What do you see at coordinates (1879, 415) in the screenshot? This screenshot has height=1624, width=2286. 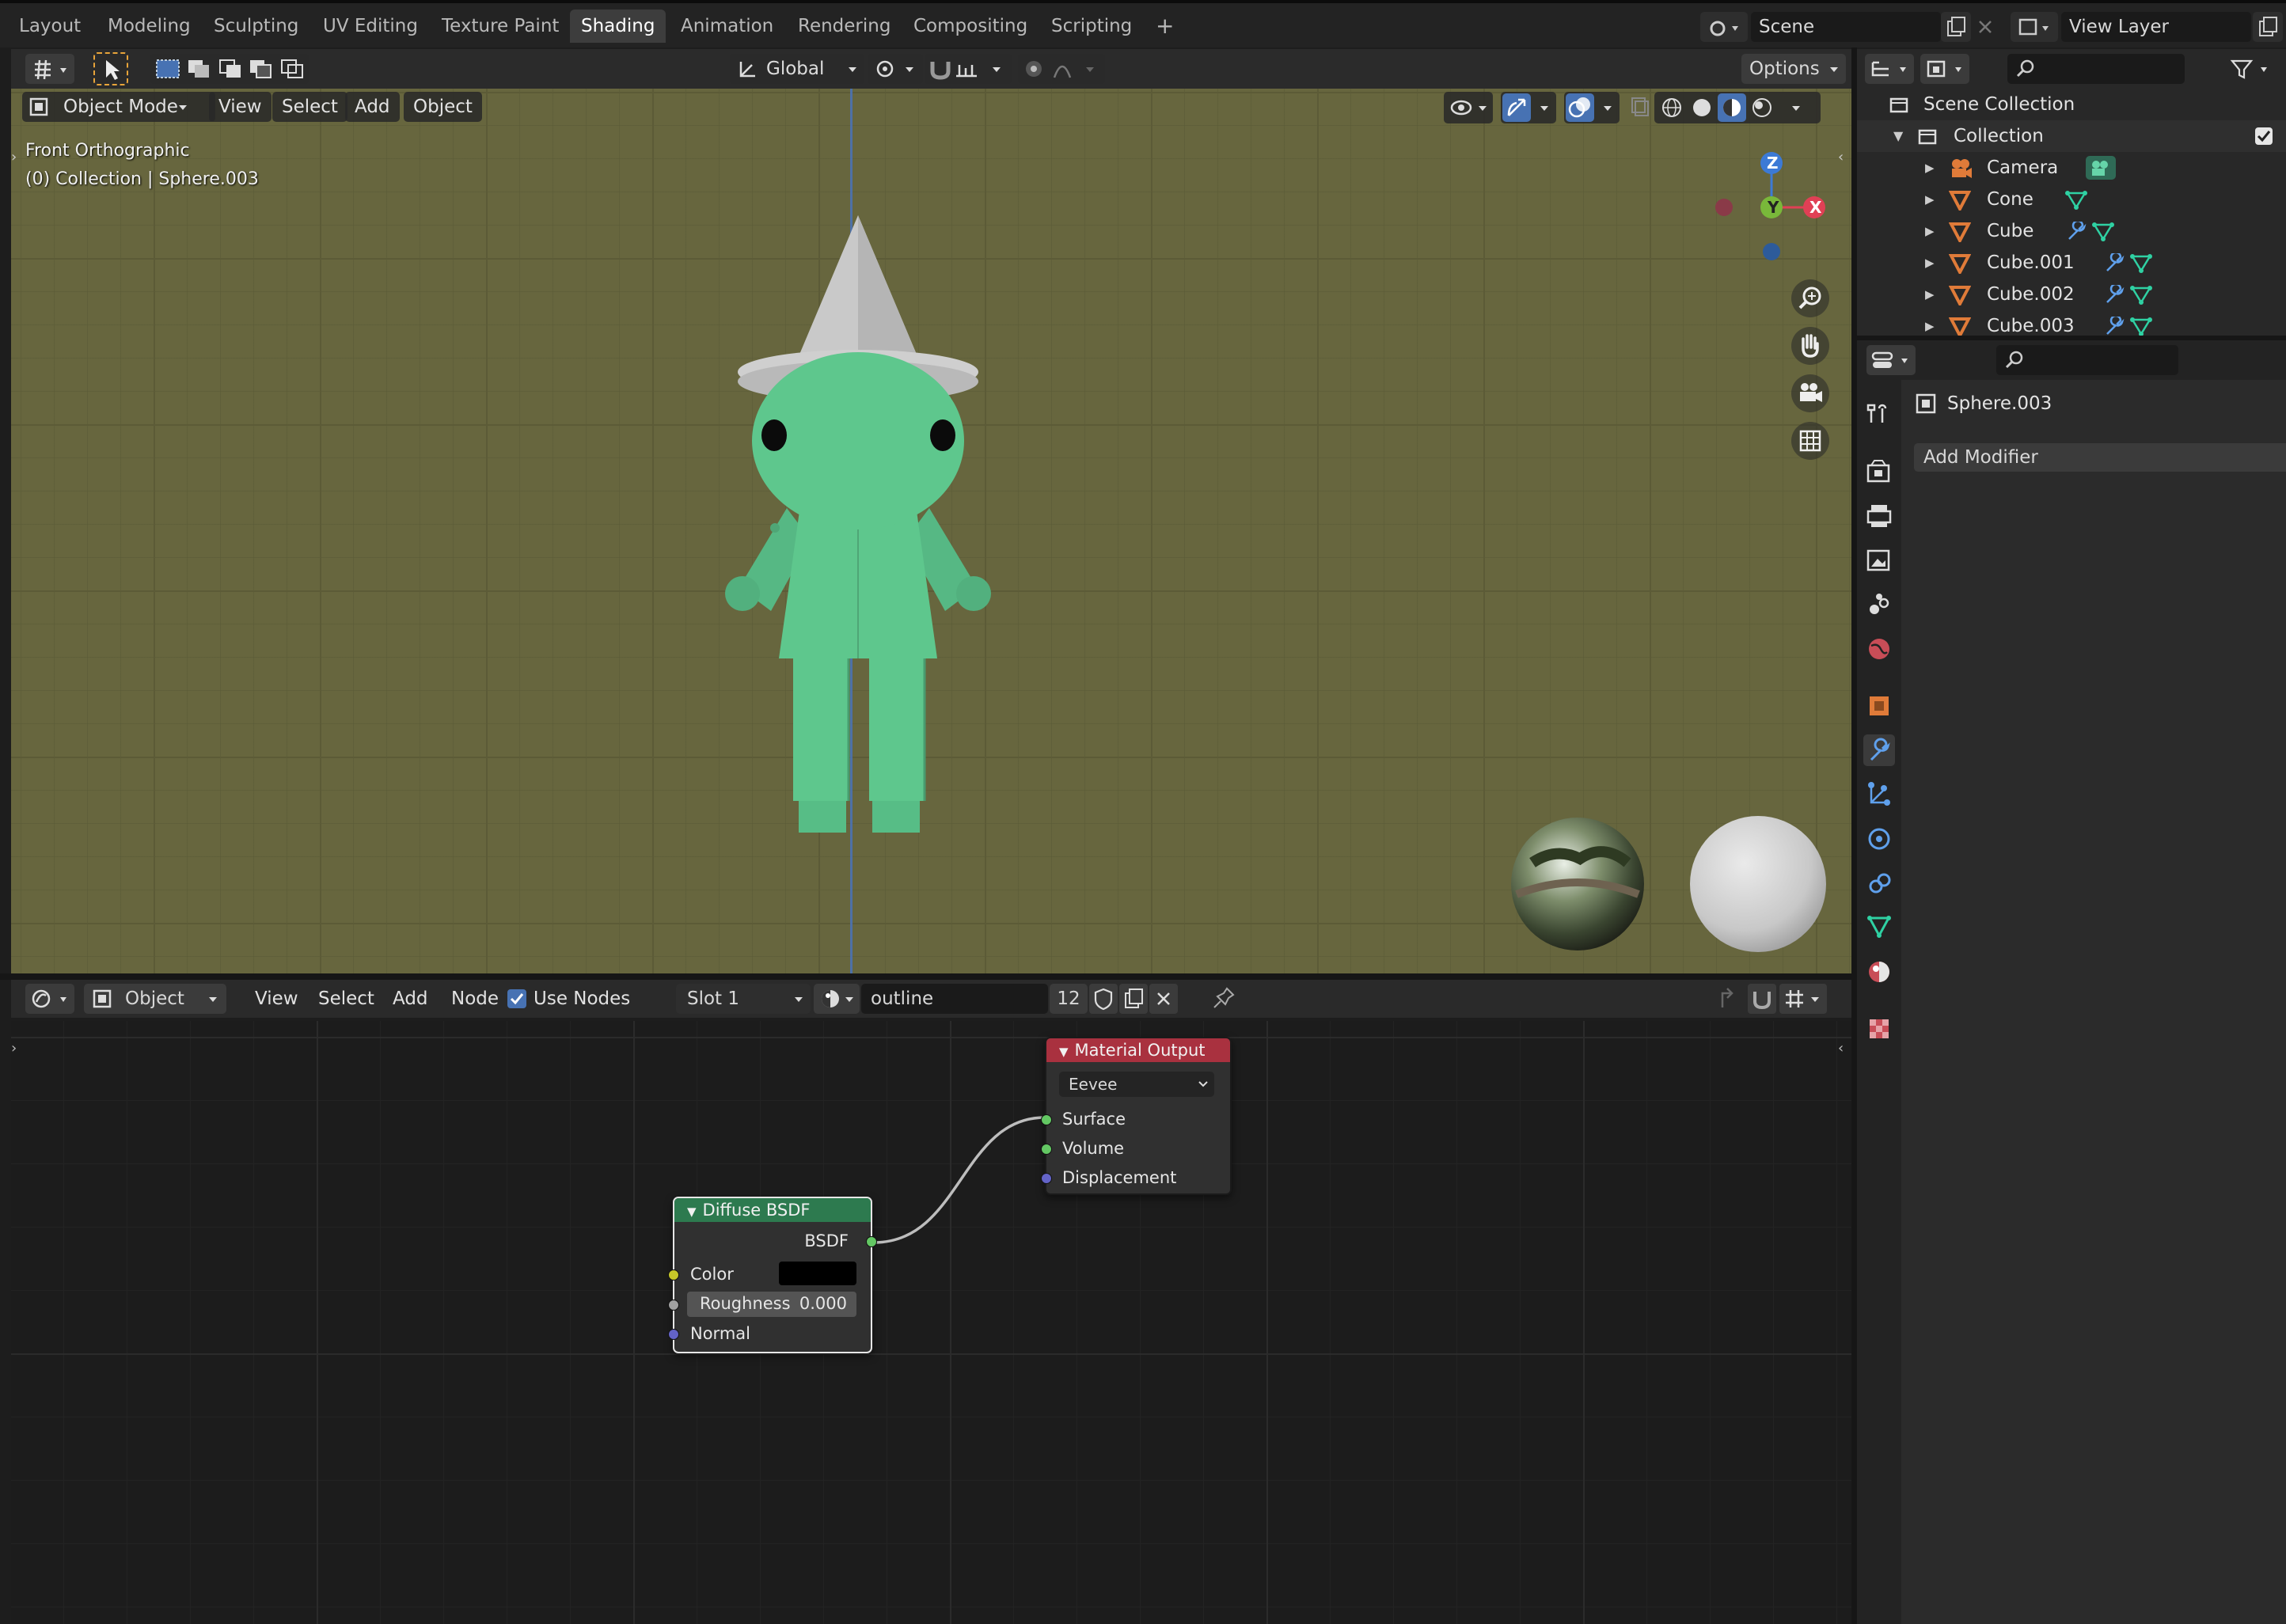 I see `tool-tab-icon` at bounding box center [1879, 415].